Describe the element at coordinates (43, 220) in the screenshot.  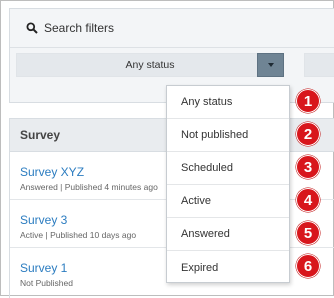
I see `survey-title-link: Survey 3` at that location.